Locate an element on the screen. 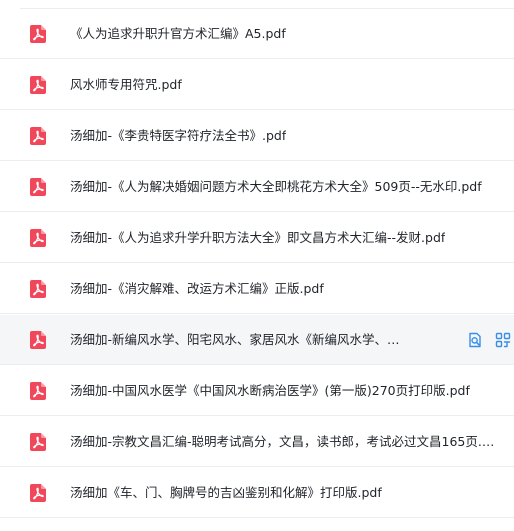  file-row: 汤细加-宗教文昌汇编-聪明考试高分，文昌，读书郎，考试必过文昌165页.pdf is located at coordinates (257, 442).